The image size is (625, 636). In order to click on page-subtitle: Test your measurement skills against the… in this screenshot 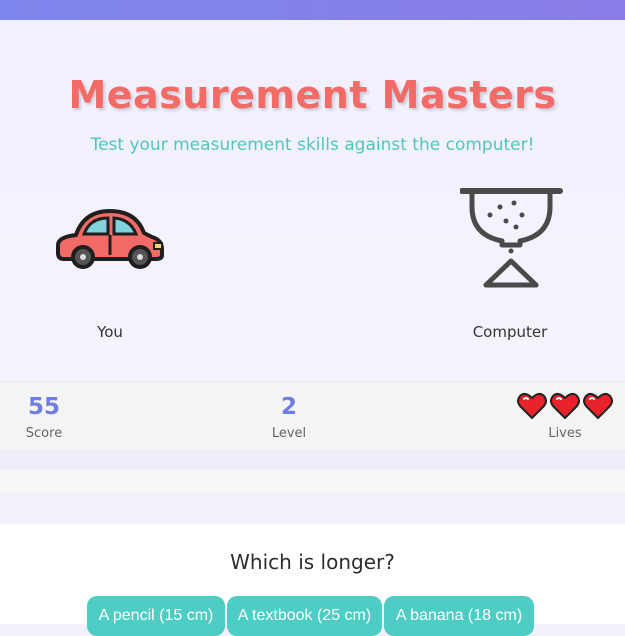, I will do `click(312, 145)`.